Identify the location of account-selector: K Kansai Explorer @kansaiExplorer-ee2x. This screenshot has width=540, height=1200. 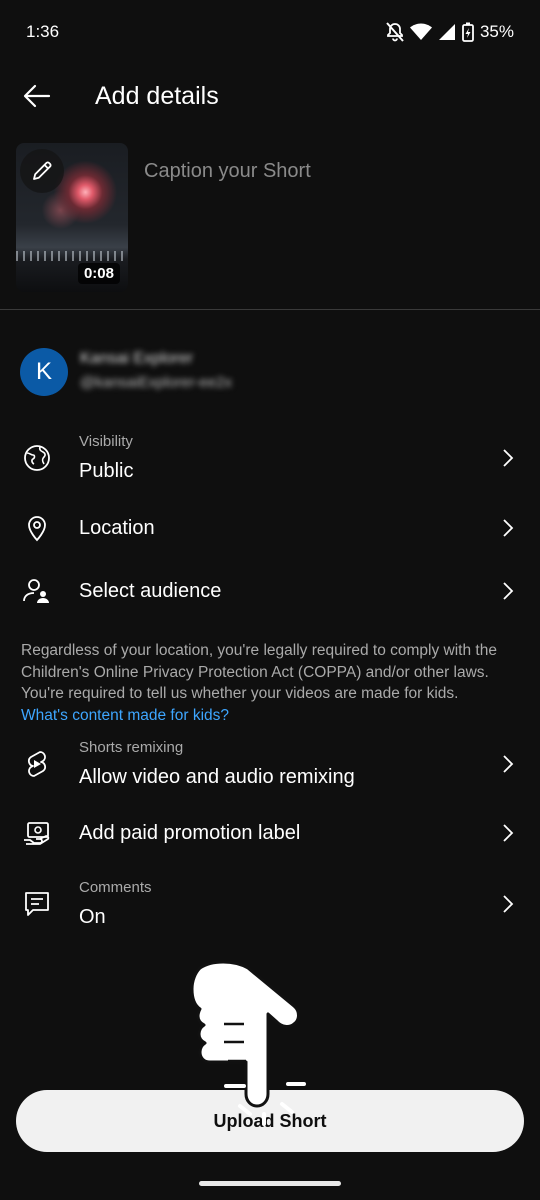
(270, 373).